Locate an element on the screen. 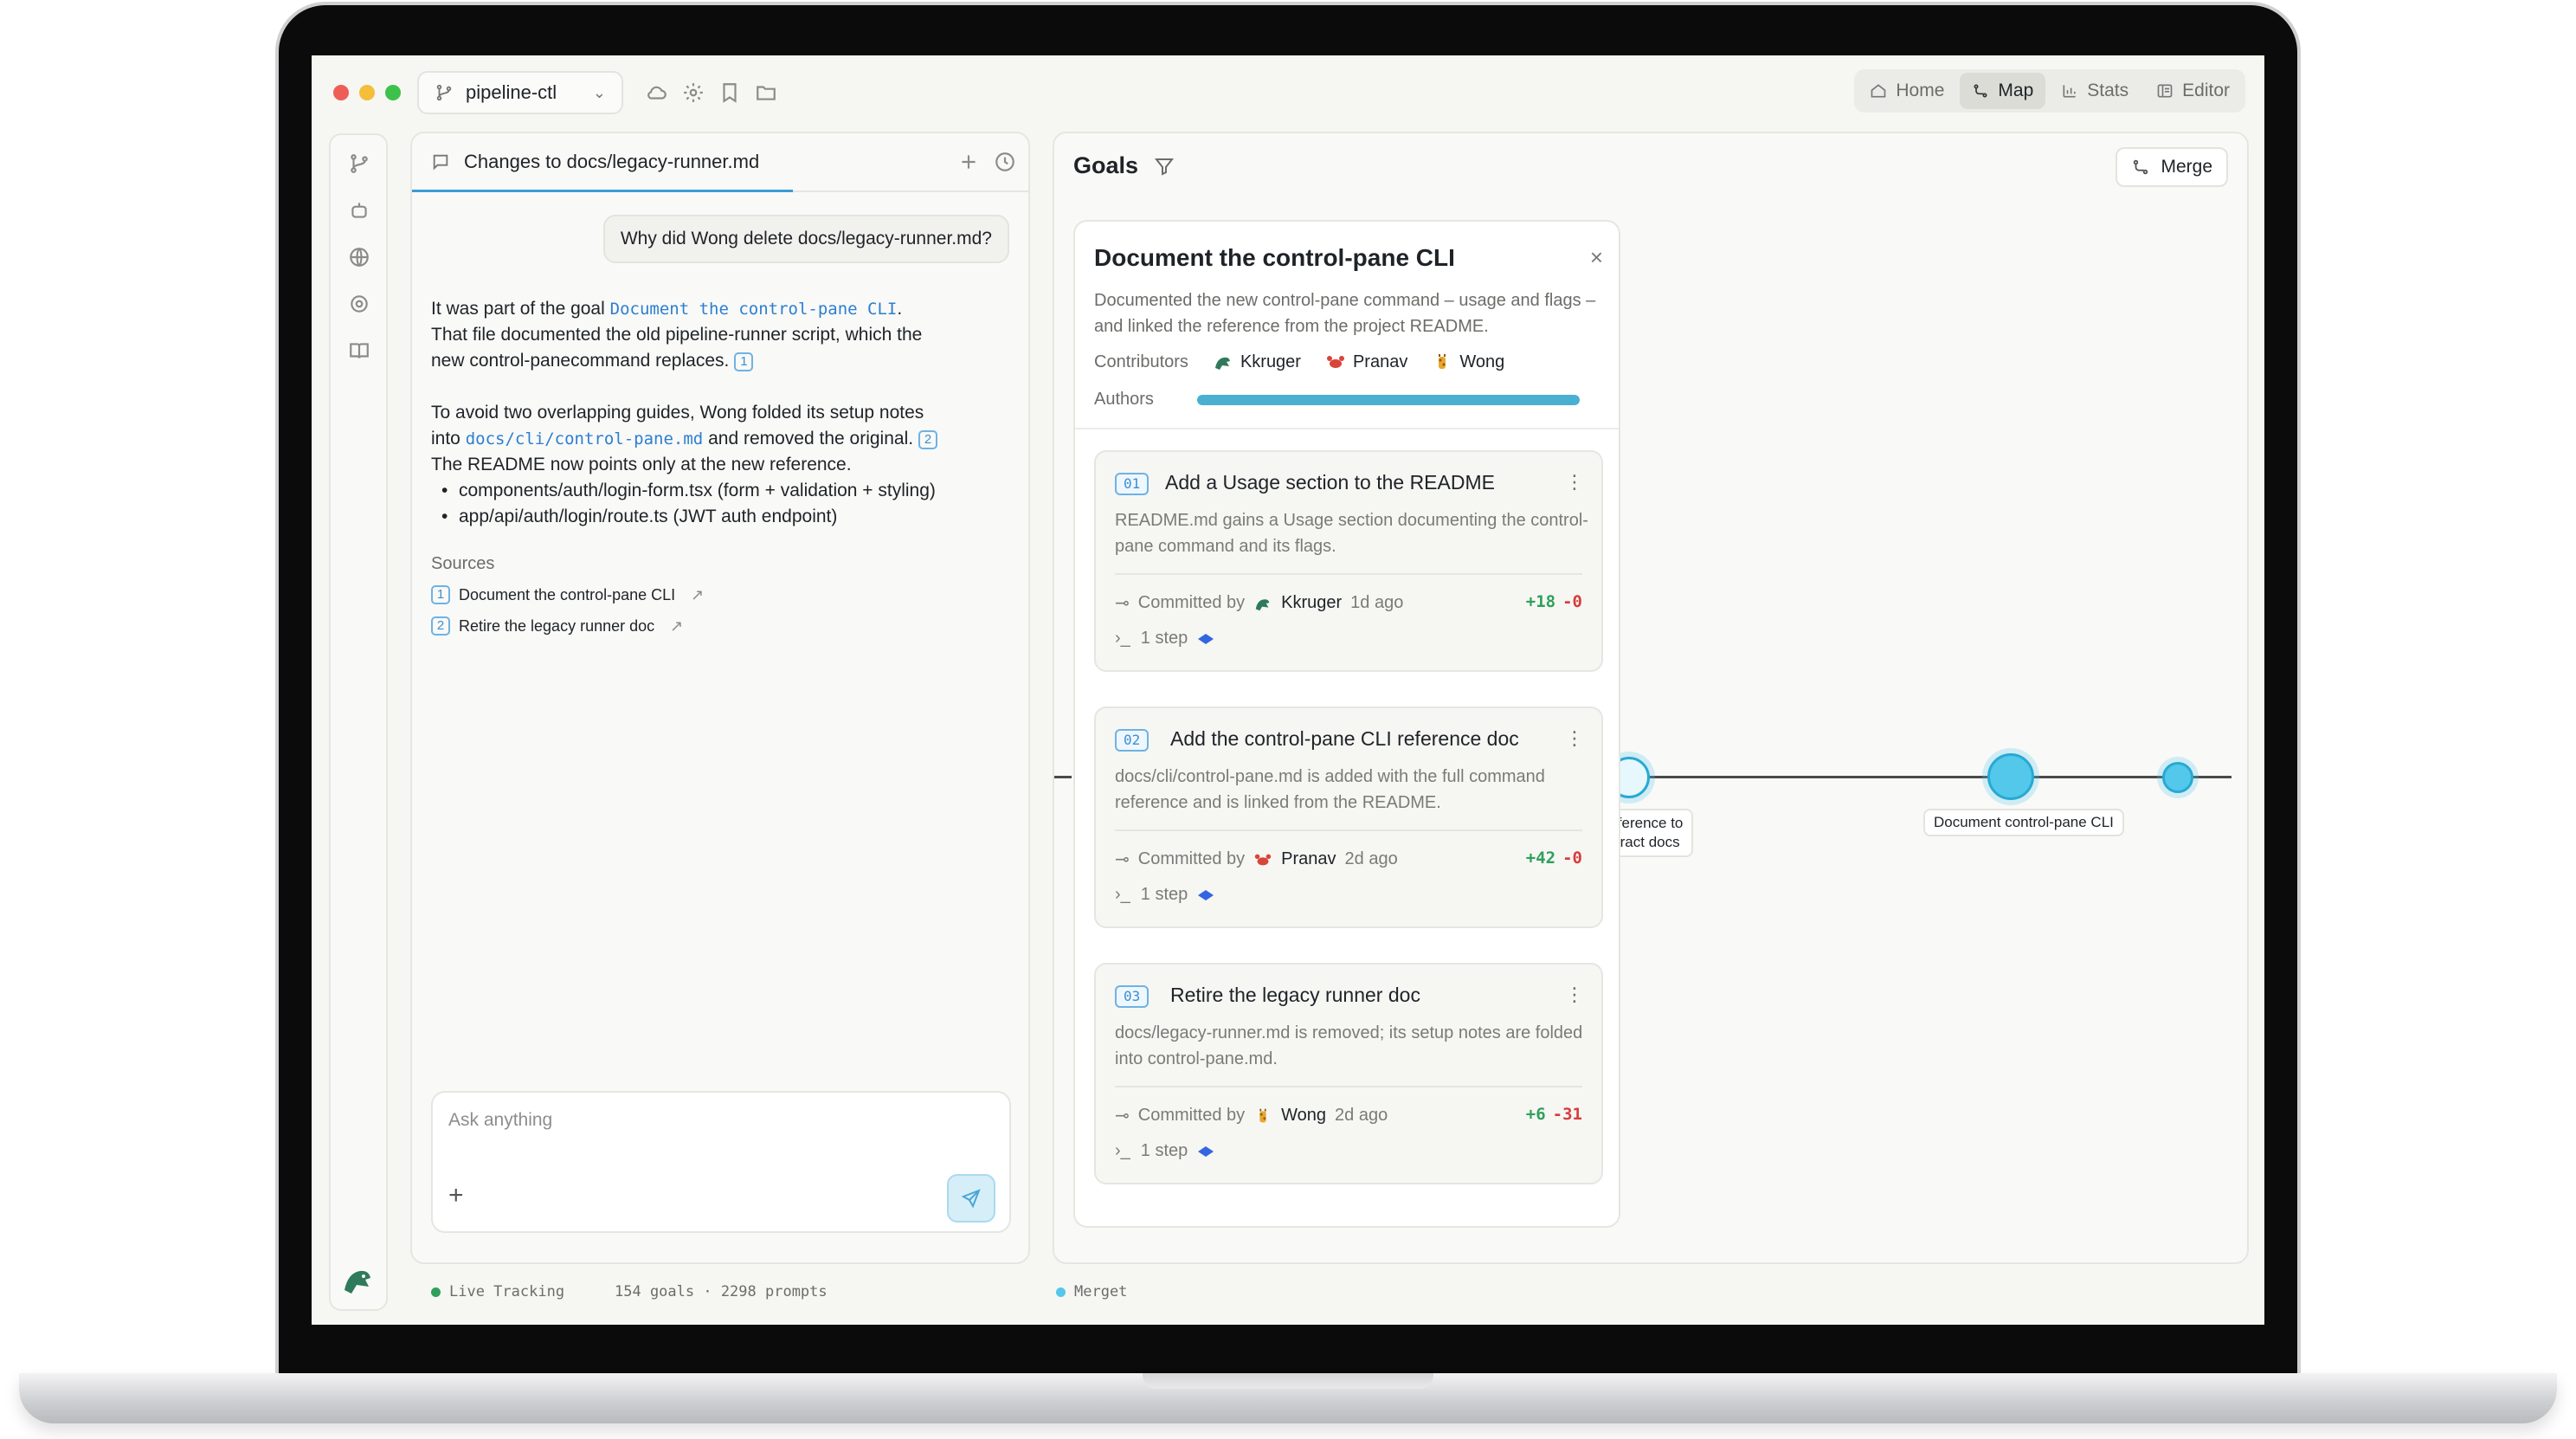  contributor-chip: Pranav is located at coordinates (1366, 362).